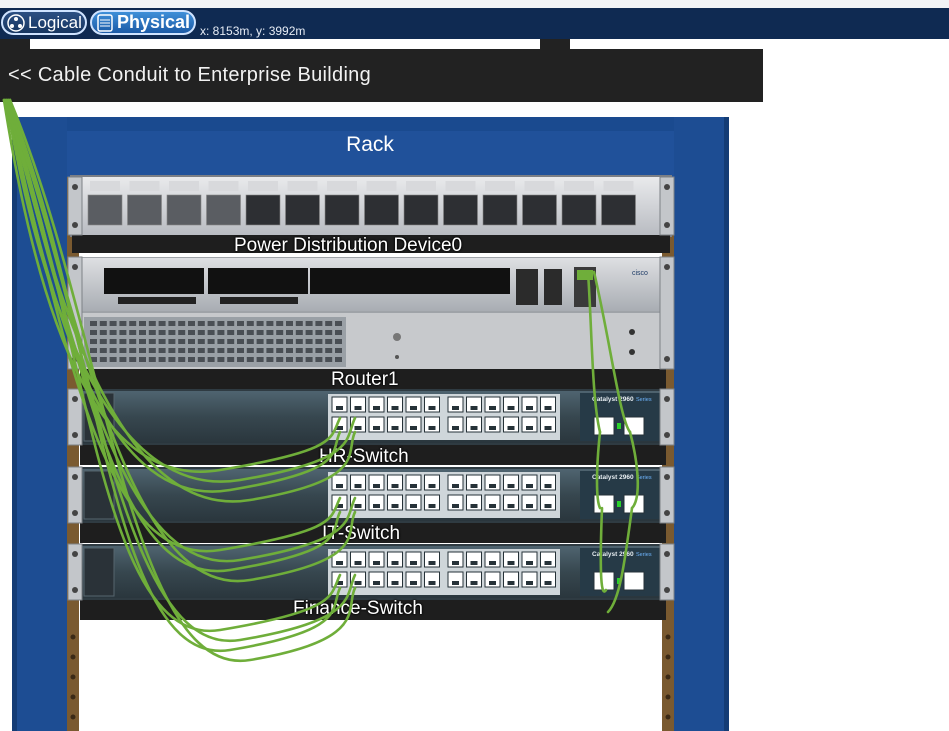  I want to click on switch-series-label: Series, so click(644, 555).